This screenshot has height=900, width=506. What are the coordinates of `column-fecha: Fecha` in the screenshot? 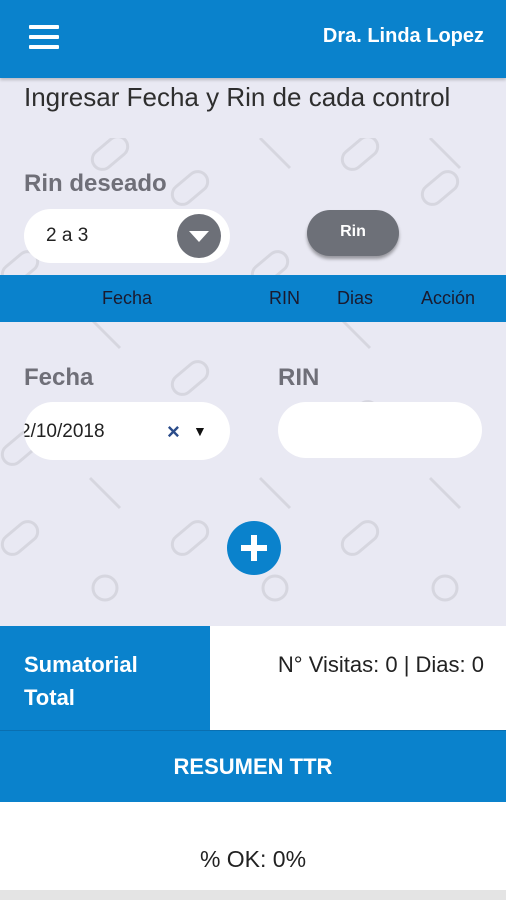 It's located at (127, 298).